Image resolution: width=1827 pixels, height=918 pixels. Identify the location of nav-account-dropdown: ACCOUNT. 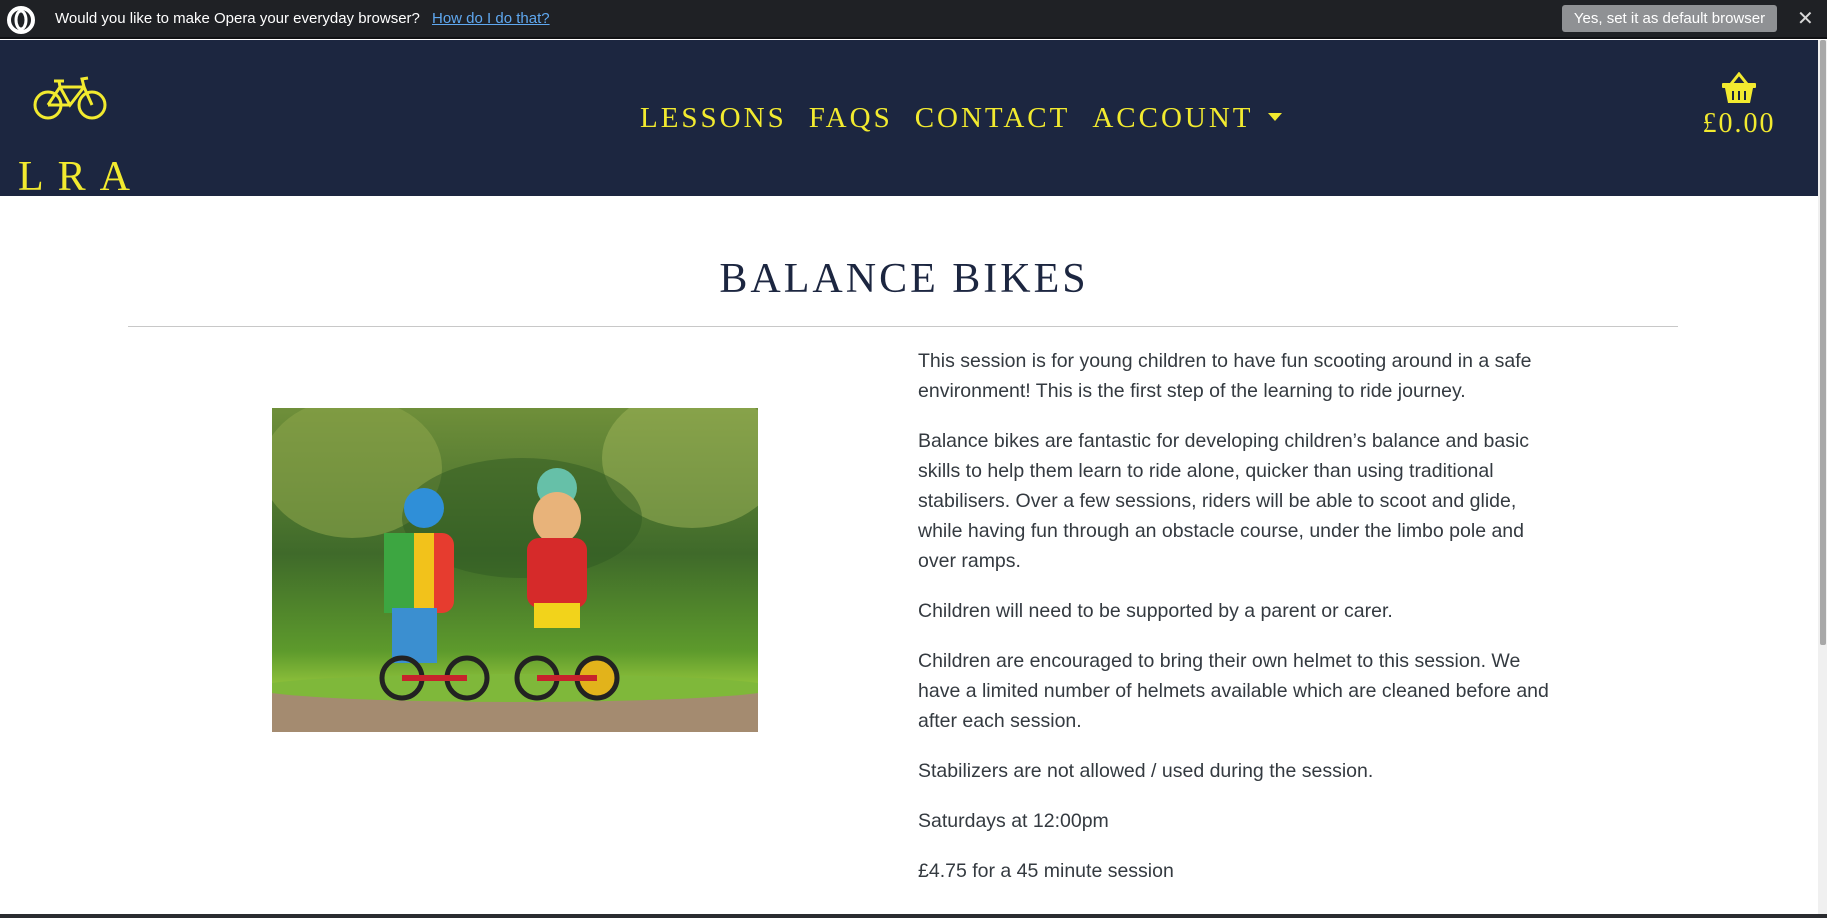
(1187, 118).